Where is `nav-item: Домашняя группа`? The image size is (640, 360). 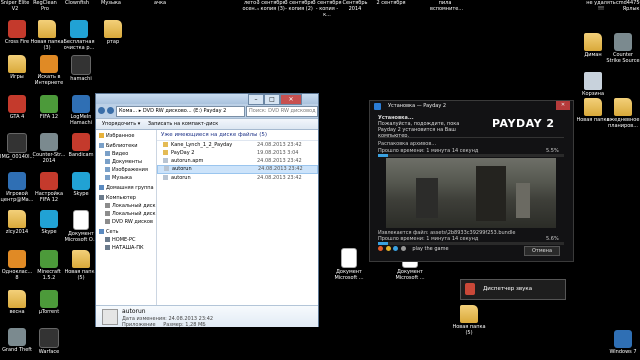
nav-item: Домашняя группа is located at coordinates (126, 188).